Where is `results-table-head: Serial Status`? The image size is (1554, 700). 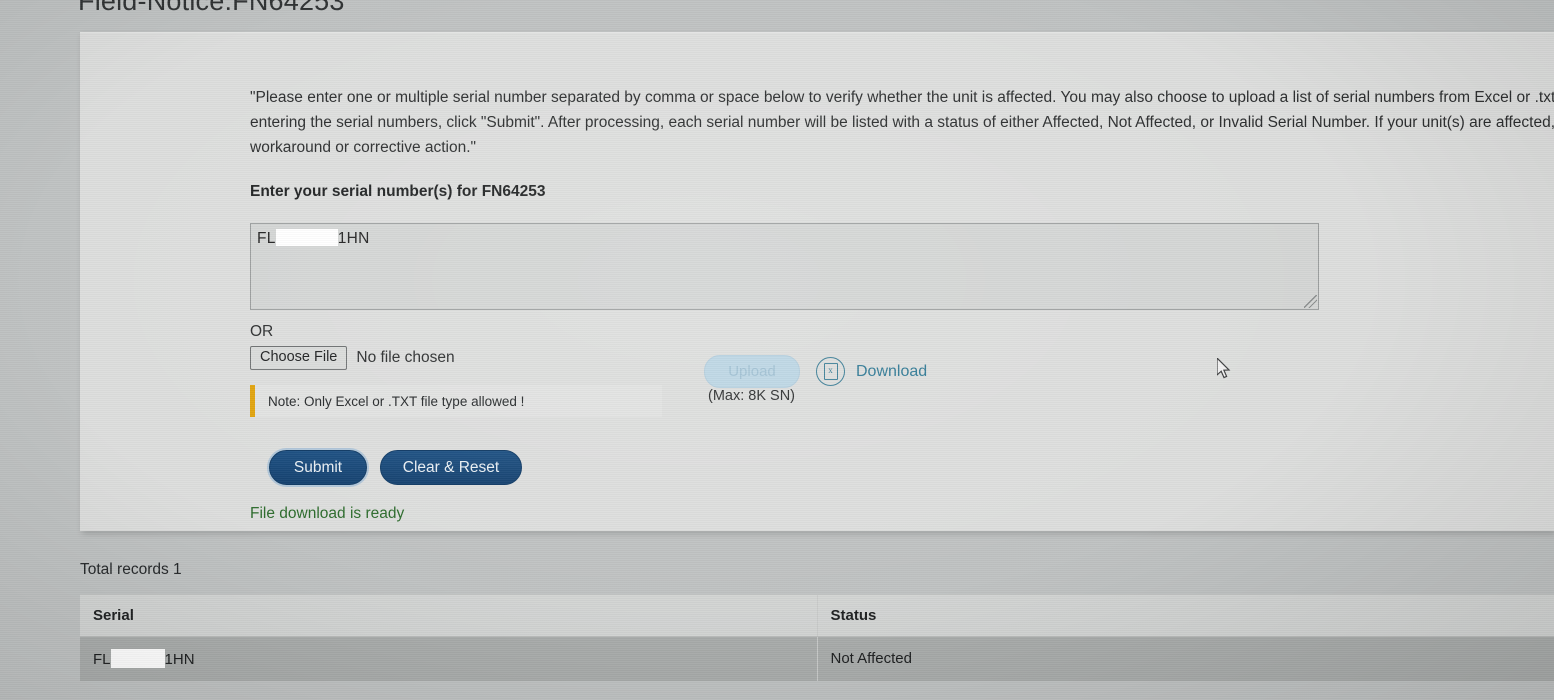 results-table-head: Serial Status is located at coordinates (817, 615).